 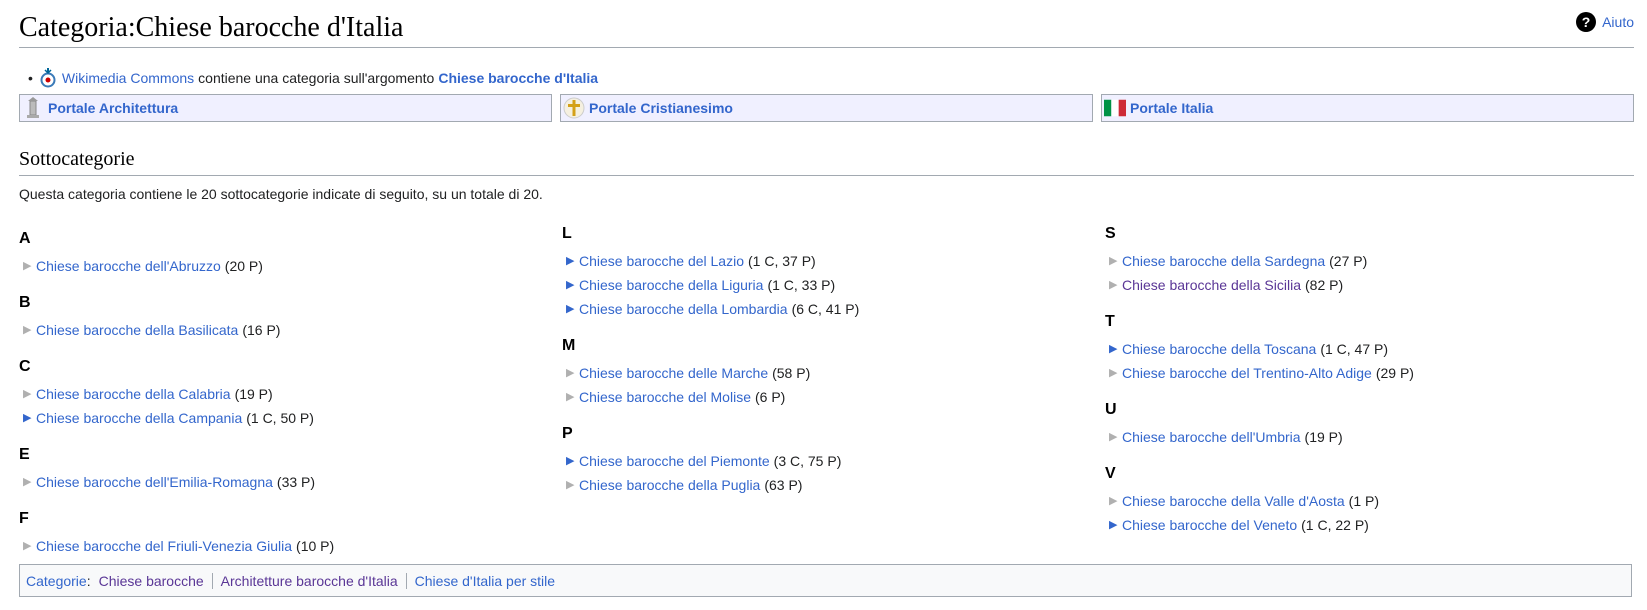 What do you see at coordinates (1365, 285) in the screenshot?
I see `subcategory-item: ▶ Chiese barocche della Sicilia (82 P)` at bounding box center [1365, 285].